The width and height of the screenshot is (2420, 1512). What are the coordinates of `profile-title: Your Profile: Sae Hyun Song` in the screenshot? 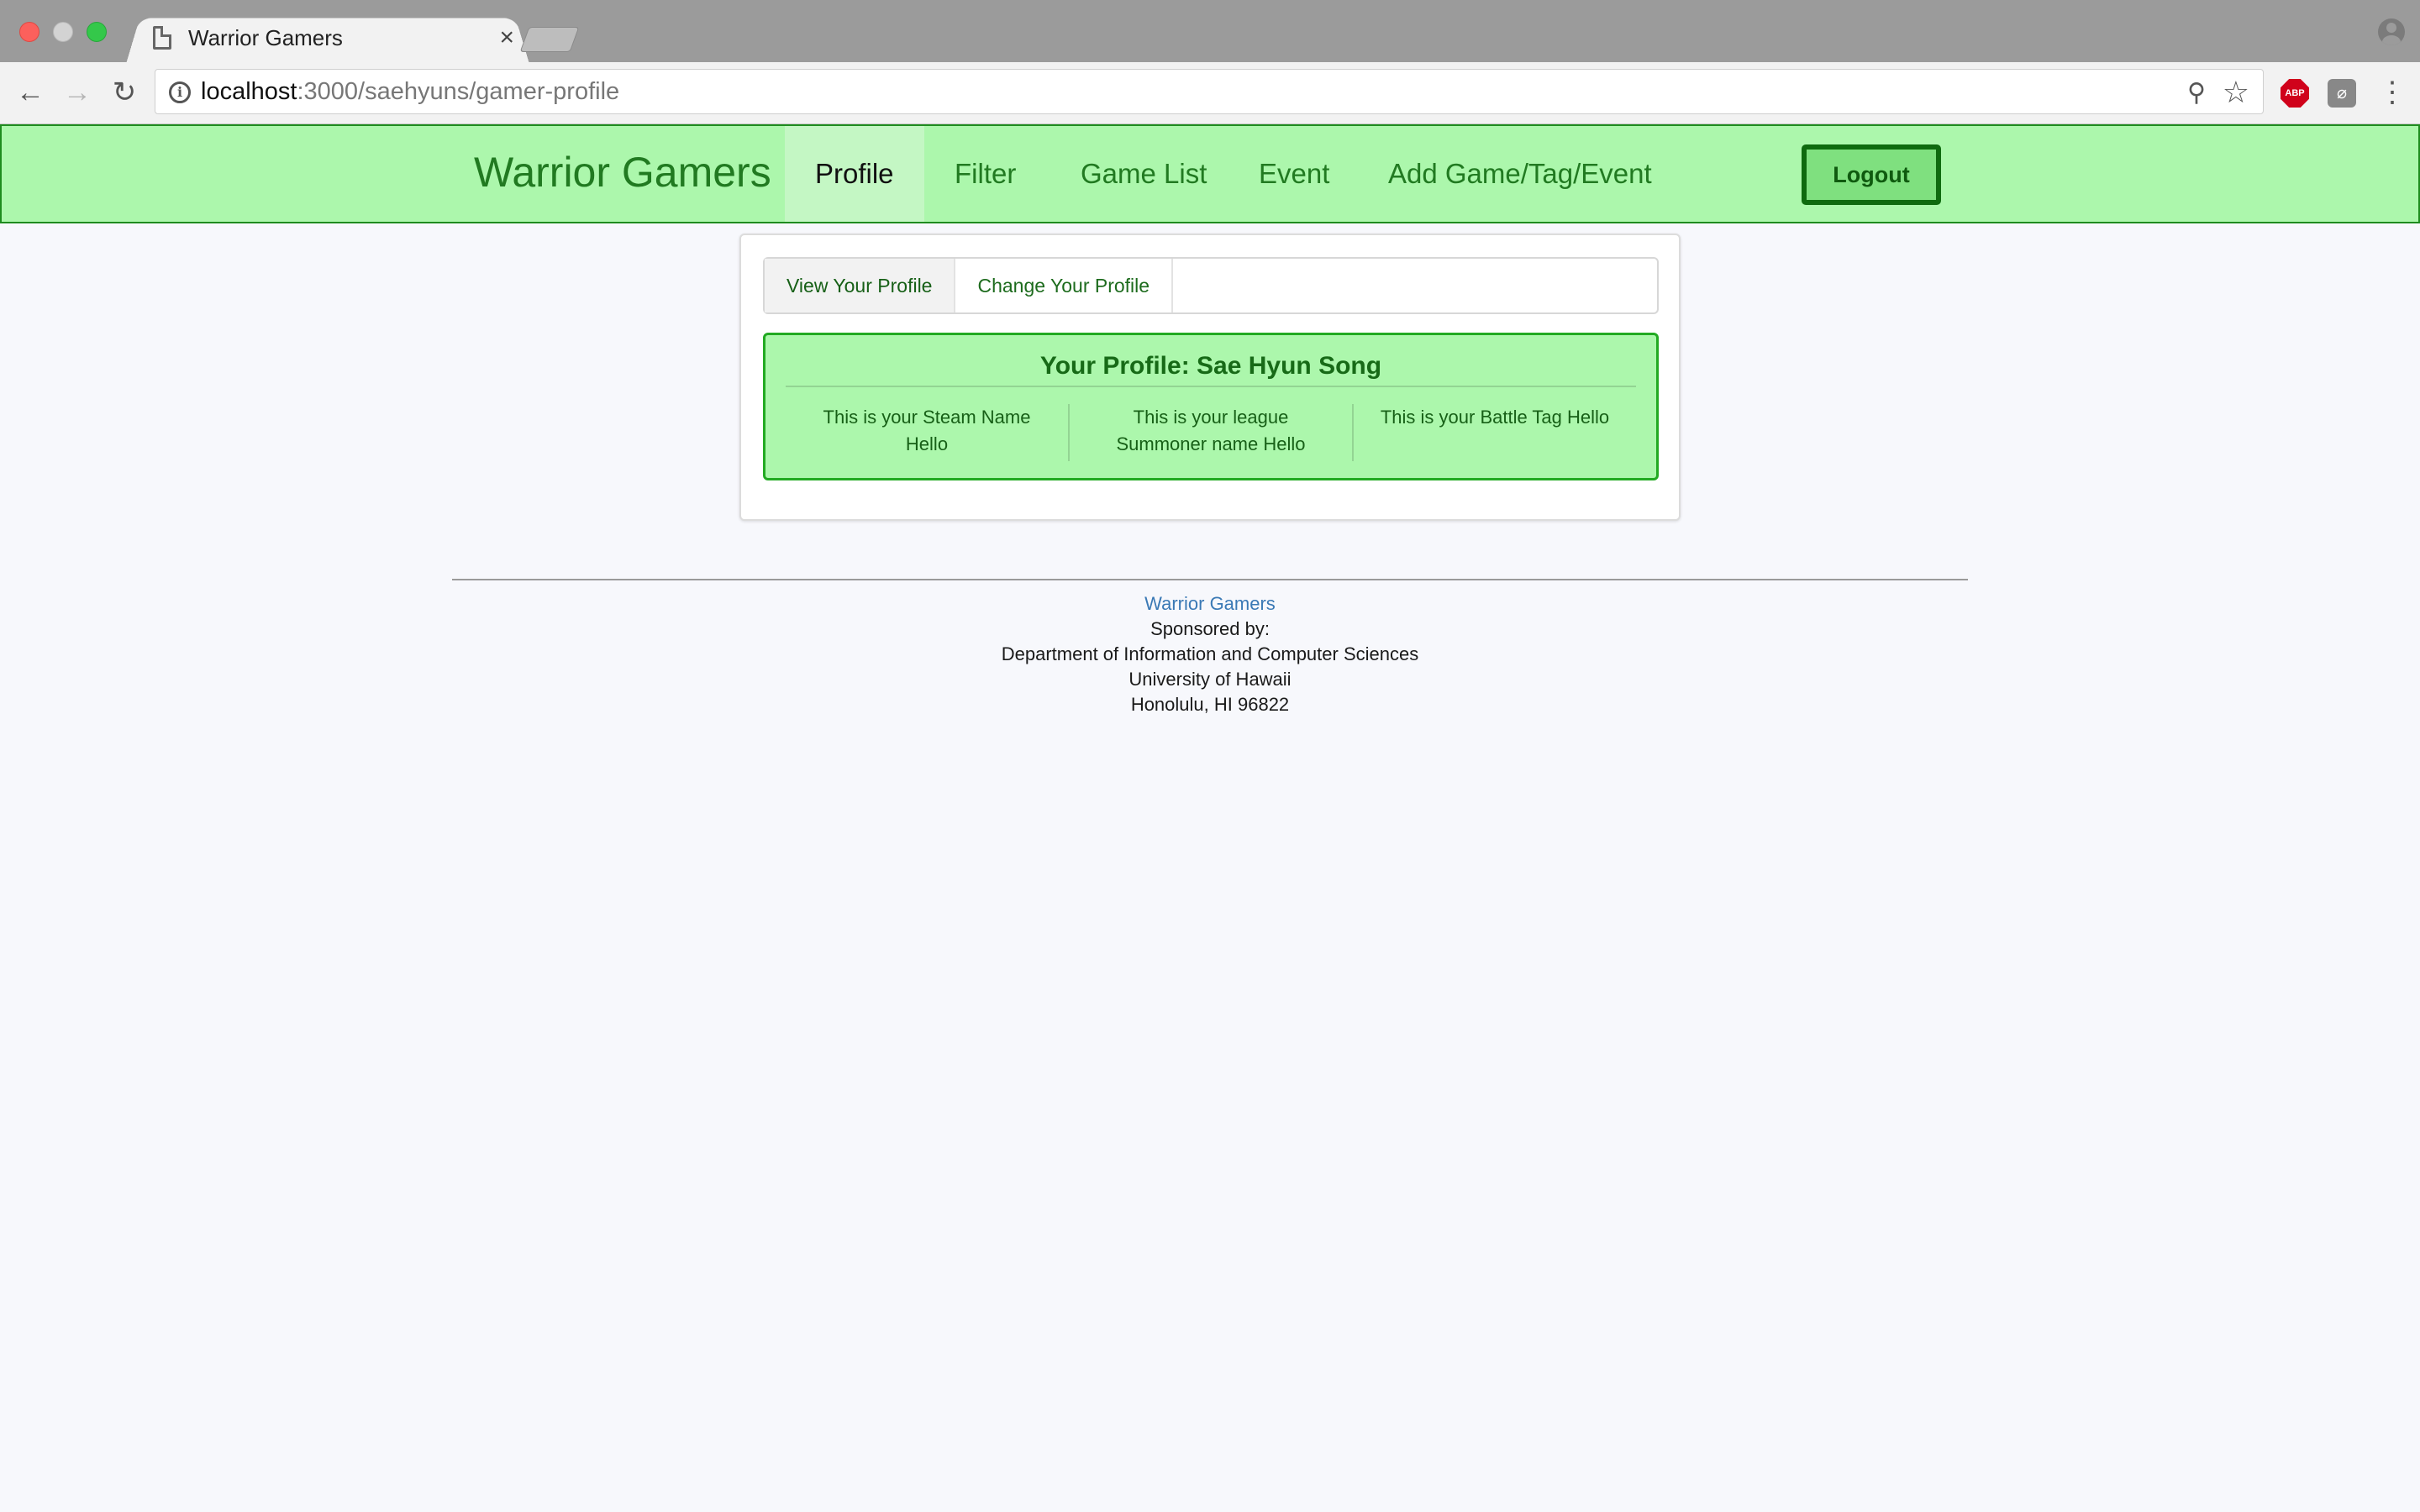 It's located at (1211, 369).